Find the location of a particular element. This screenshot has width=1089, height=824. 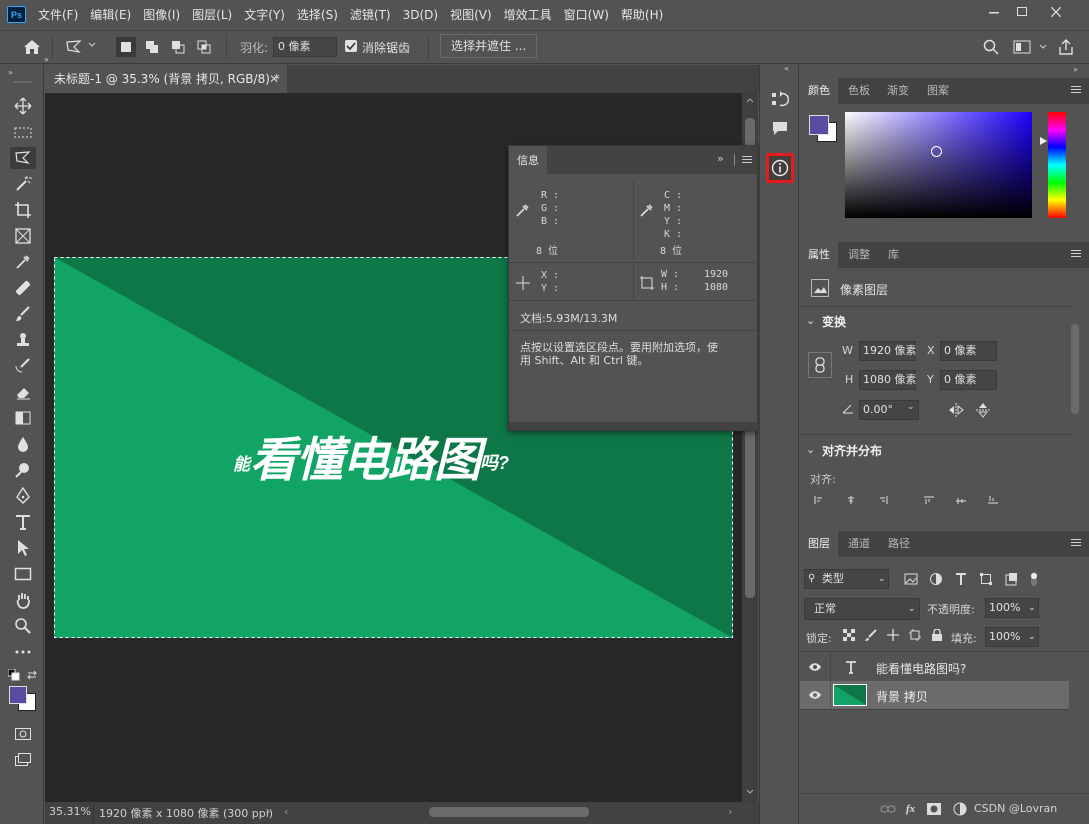

collapse-panels-icon: » is located at coordinates (1075, 69).